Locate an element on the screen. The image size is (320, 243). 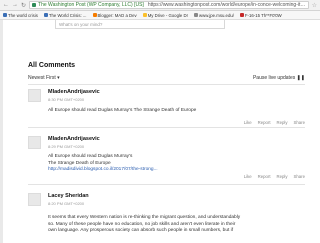
left-edge-stripe is located at coordinates (1, 131).